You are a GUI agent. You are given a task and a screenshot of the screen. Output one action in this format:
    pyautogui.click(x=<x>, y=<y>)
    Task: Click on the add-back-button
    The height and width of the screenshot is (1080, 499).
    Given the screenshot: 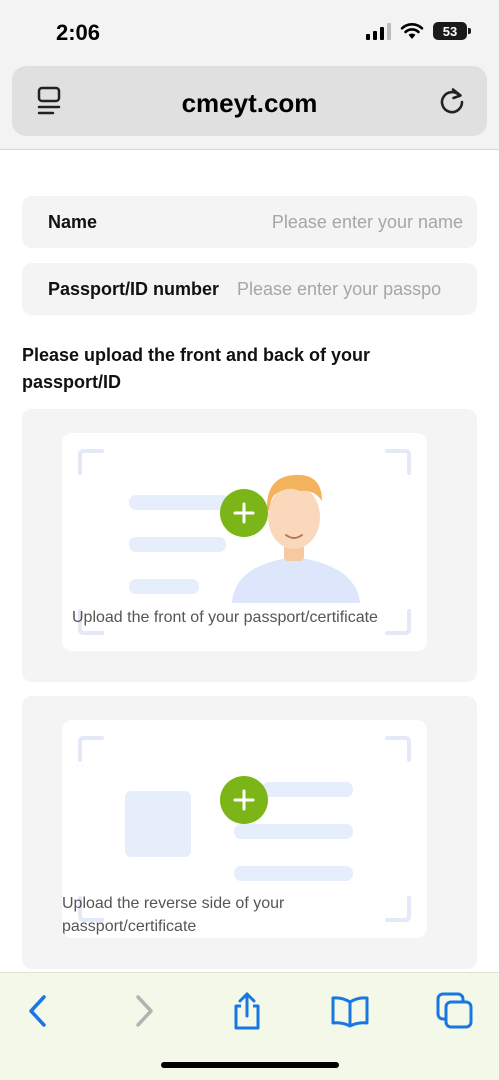 What is the action you would take?
    pyautogui.click(x=244, y=800)
    